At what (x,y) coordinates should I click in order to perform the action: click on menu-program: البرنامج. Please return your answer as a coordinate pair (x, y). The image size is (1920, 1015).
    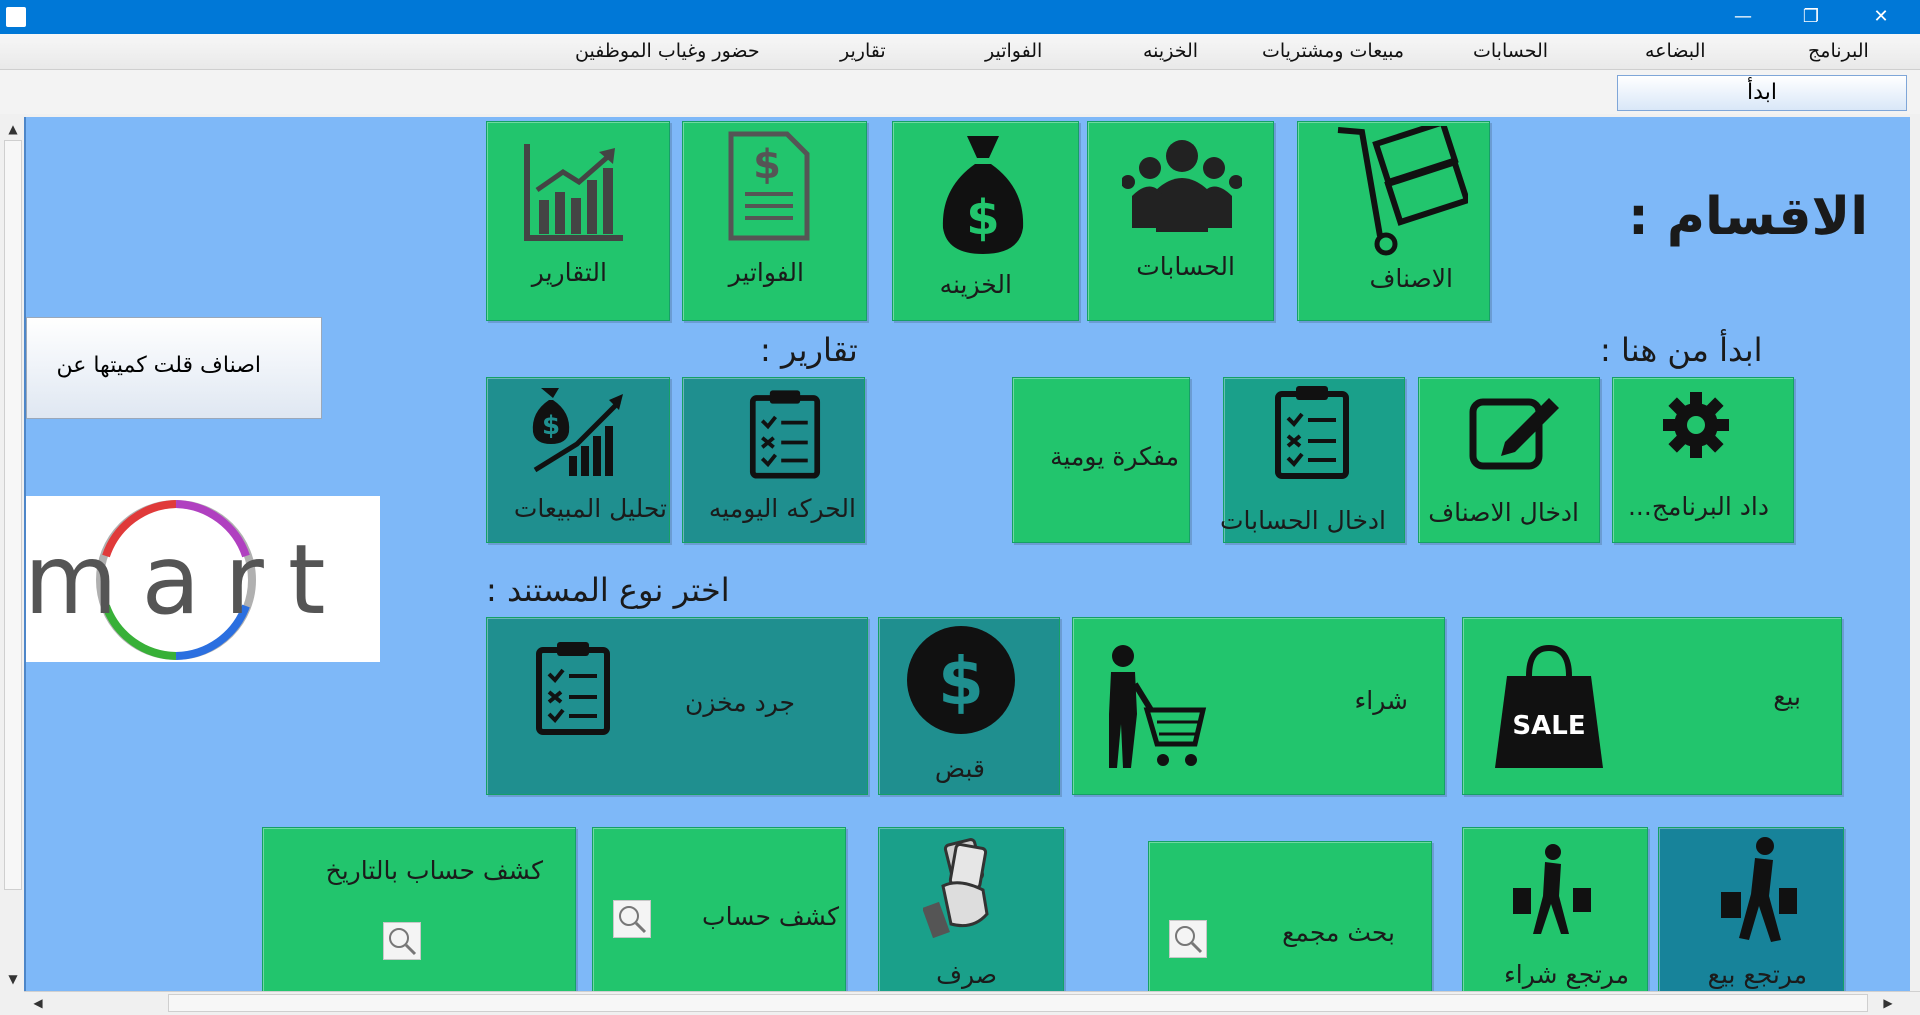
    Looking at the image, I should click on (1838, 51).